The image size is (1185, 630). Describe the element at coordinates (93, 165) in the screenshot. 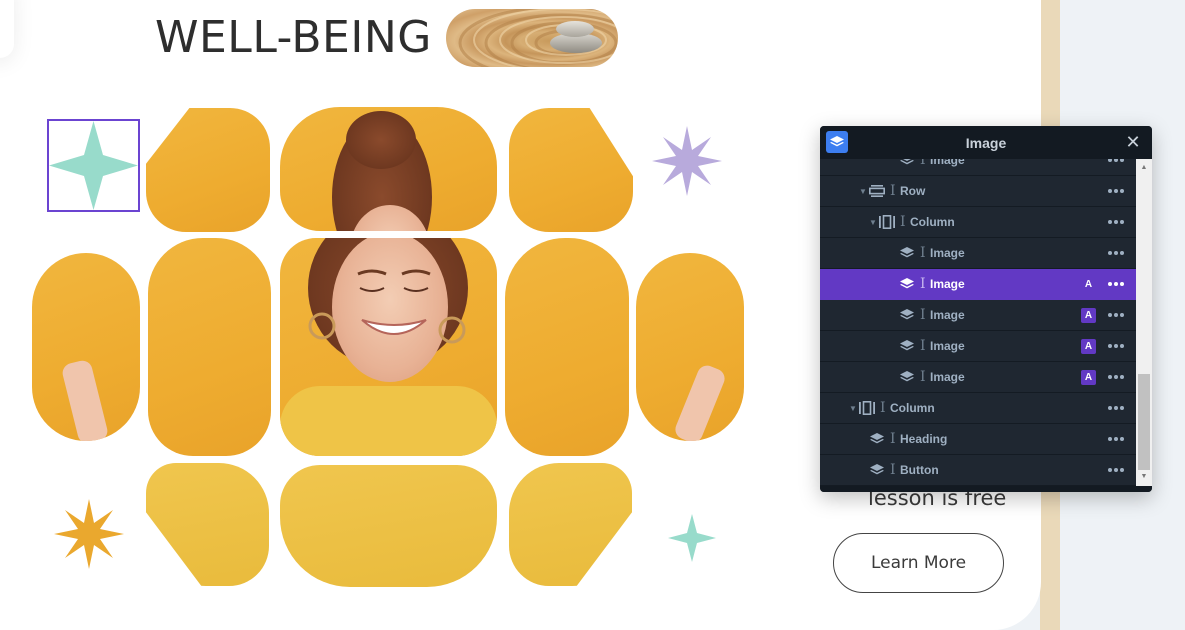

I see `selection-outline` at that location.